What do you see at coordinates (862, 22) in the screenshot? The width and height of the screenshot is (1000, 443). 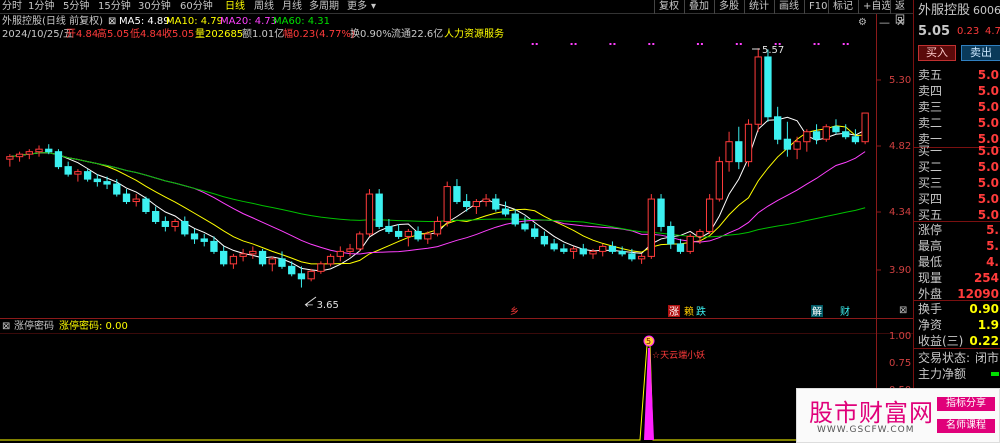 I see `settings-icon: ⚙` at bounding box center [862, 22].